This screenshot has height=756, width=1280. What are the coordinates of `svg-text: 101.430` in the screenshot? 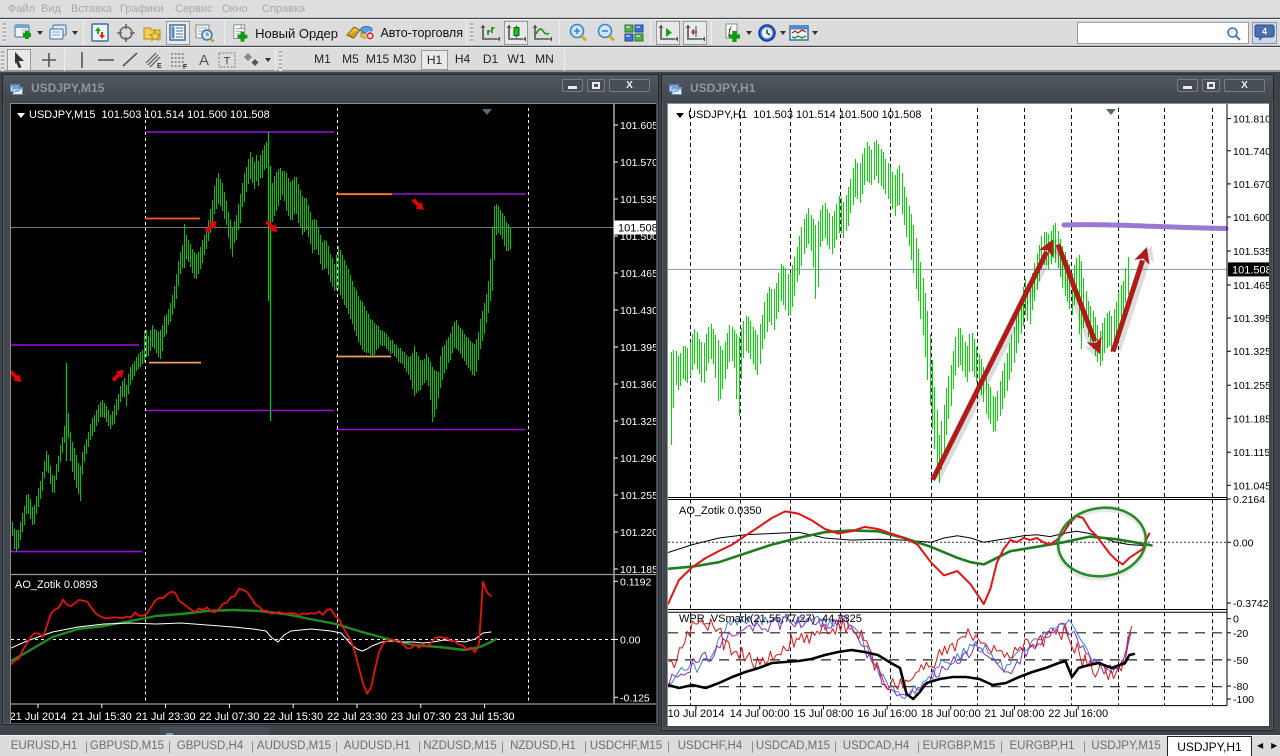 It's located at (638, 311).